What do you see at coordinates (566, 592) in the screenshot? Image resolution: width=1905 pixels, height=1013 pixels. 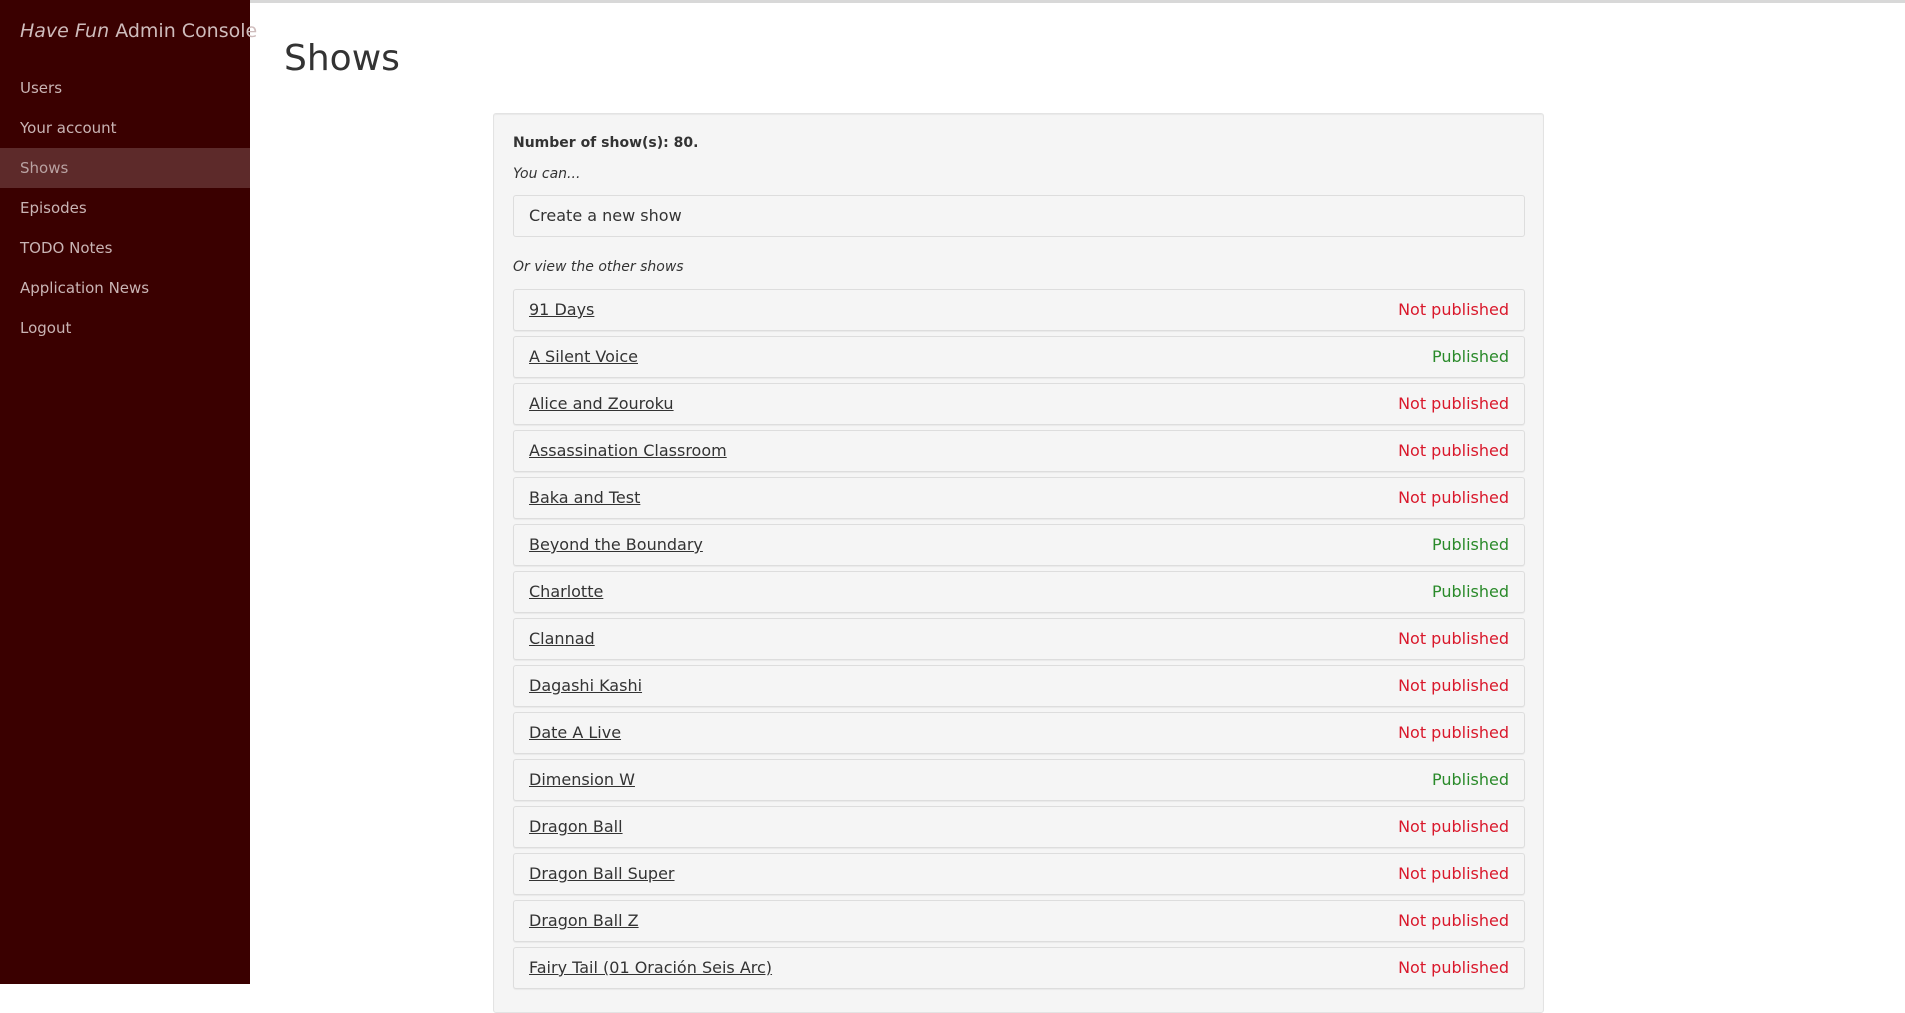 I see `show-link: Charlotte` at bounding box center [566, 592].